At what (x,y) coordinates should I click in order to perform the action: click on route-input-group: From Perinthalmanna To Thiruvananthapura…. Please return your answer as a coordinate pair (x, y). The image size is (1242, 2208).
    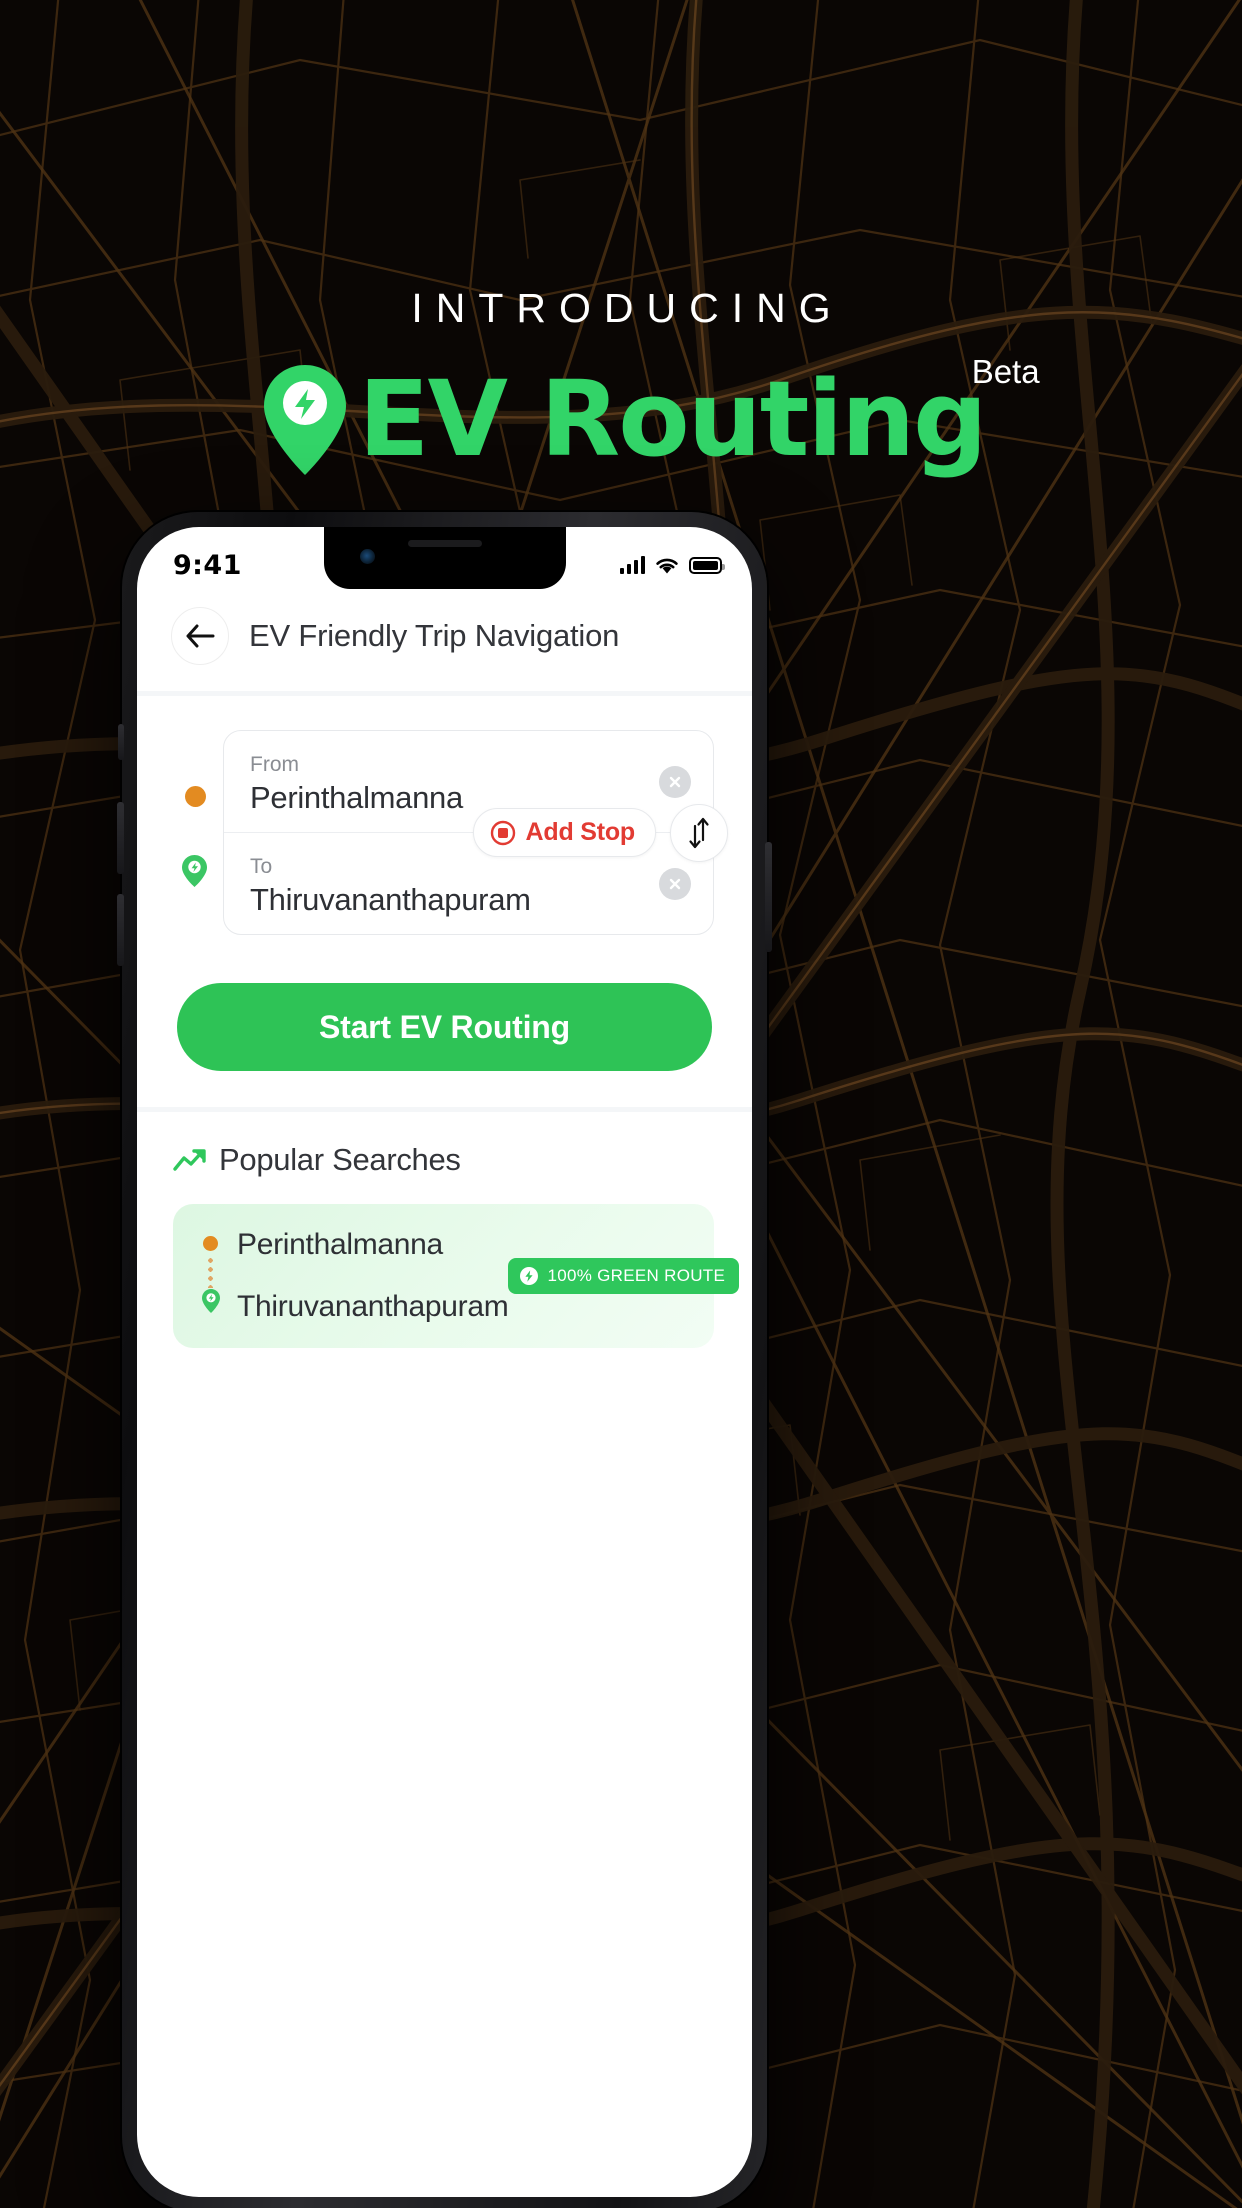
    Looking at the image, I should click on (452, 833).